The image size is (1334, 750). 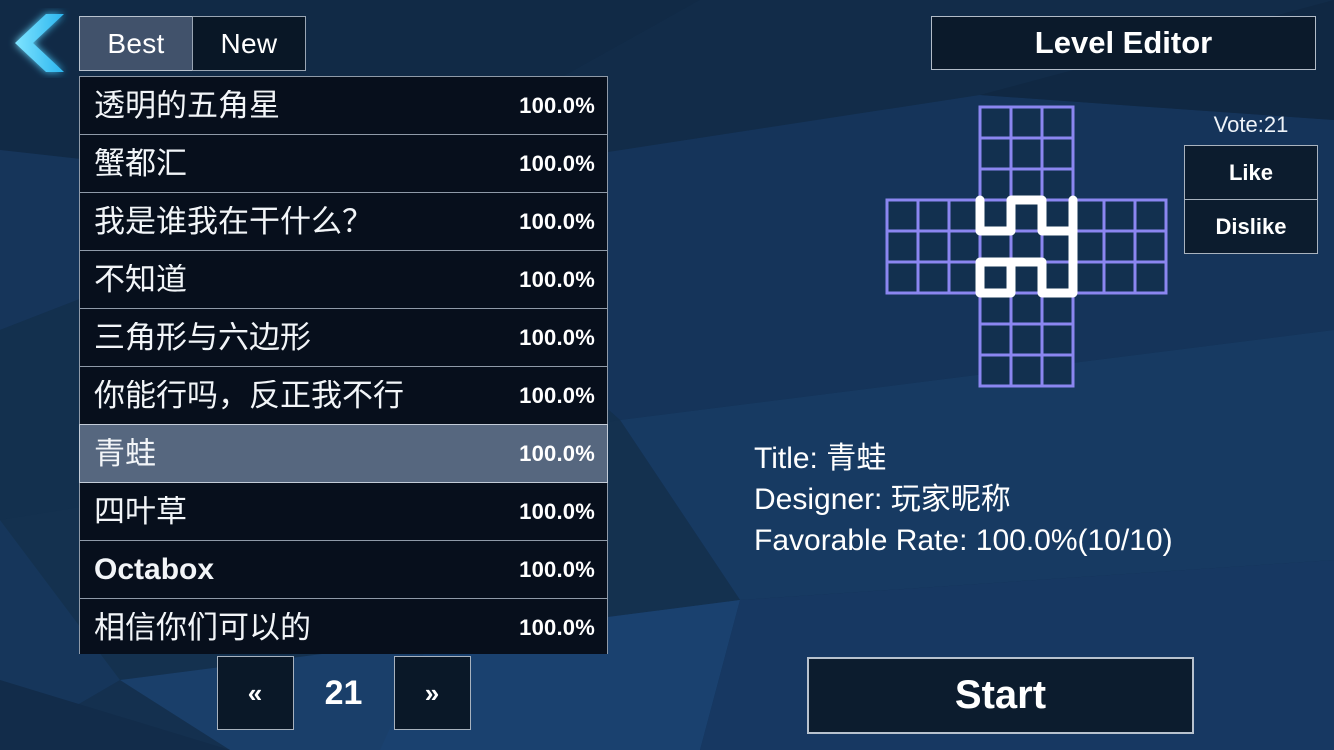 I want to click on detail-designer: Designer: 玩家昵称, so click(x=882, y=499).